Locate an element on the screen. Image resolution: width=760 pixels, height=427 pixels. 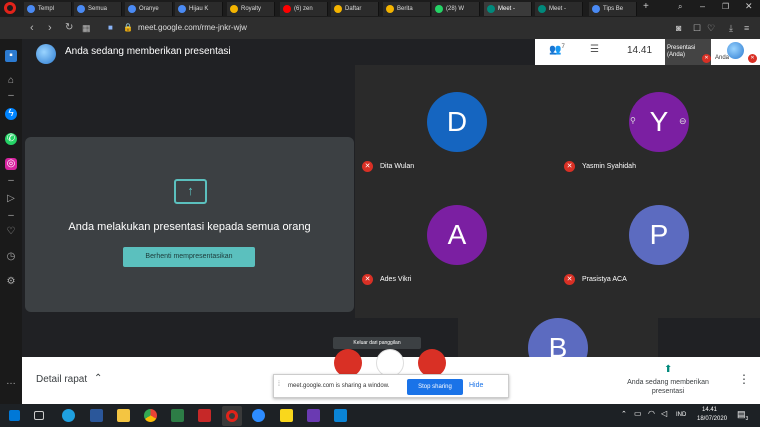
more-options-icon: ⋮ is located at coordinates (744, 379).